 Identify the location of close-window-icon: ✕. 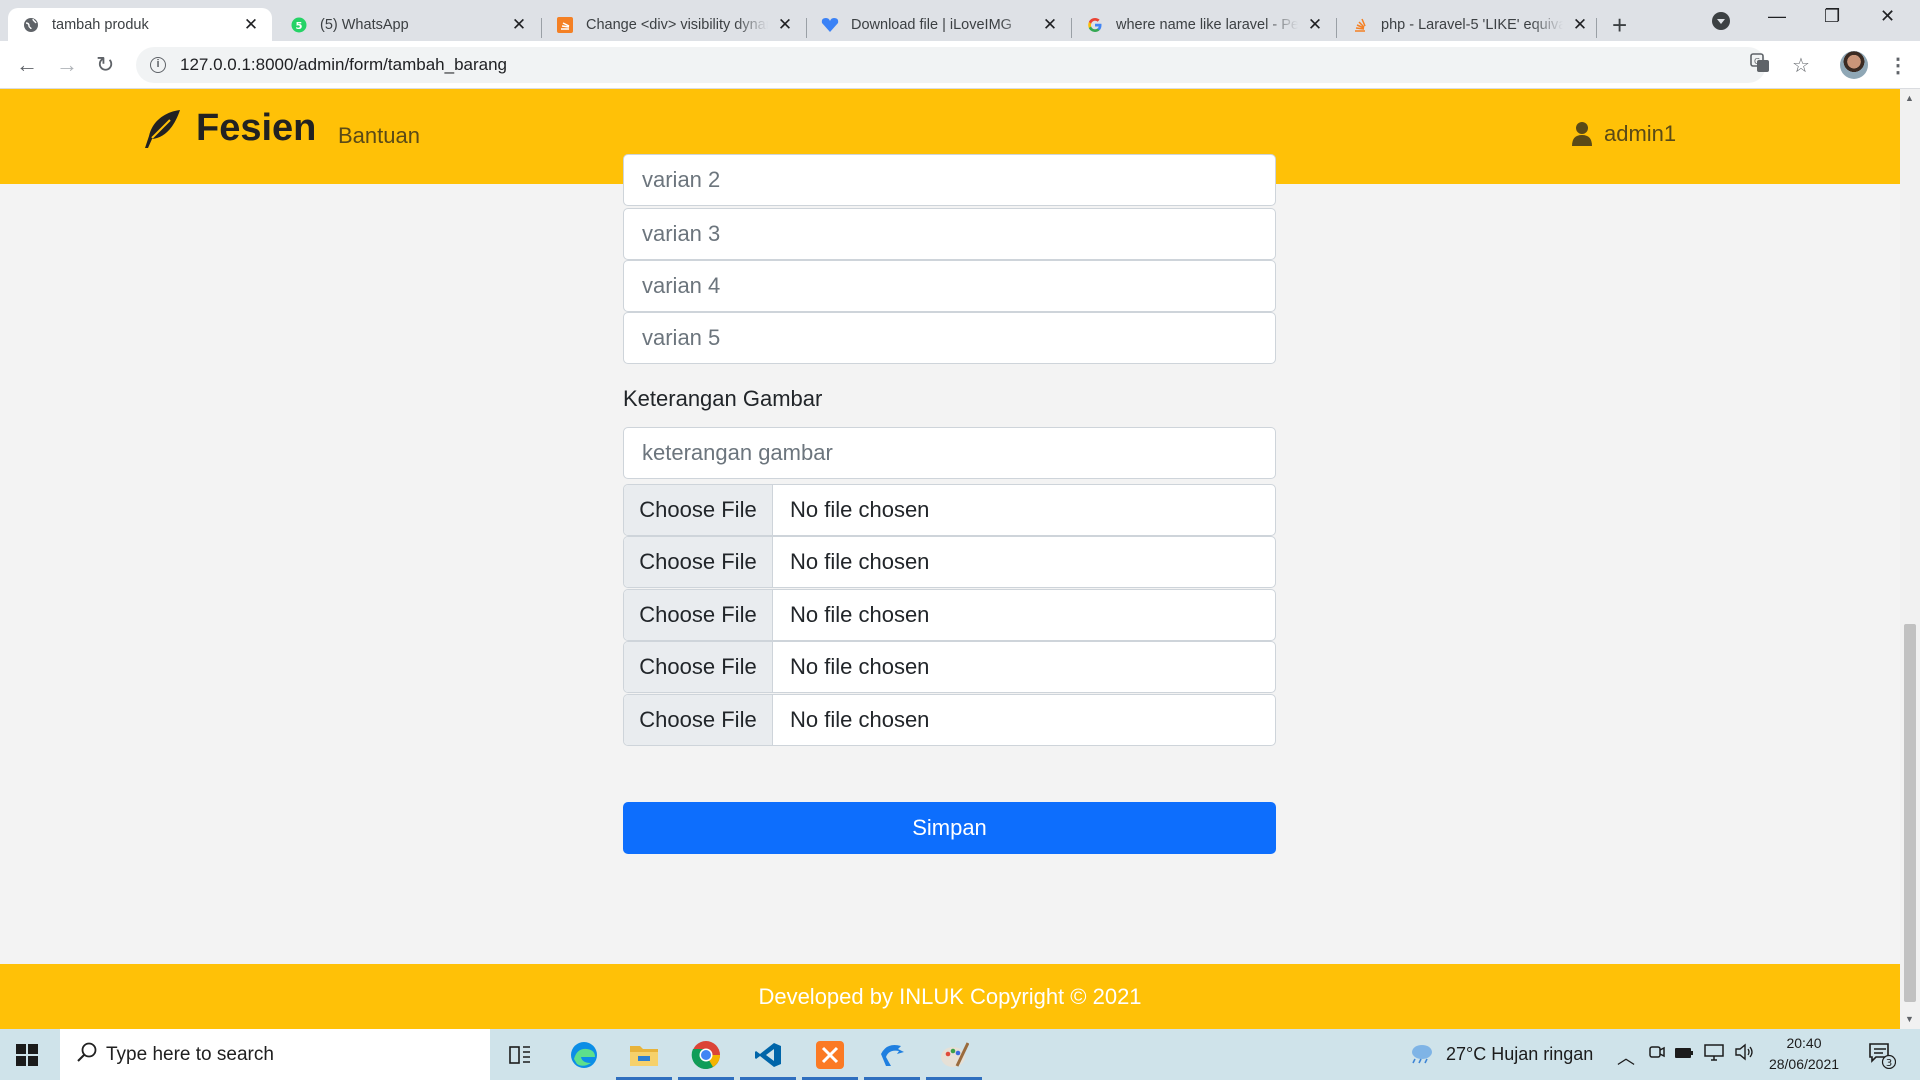
(1887, 16).